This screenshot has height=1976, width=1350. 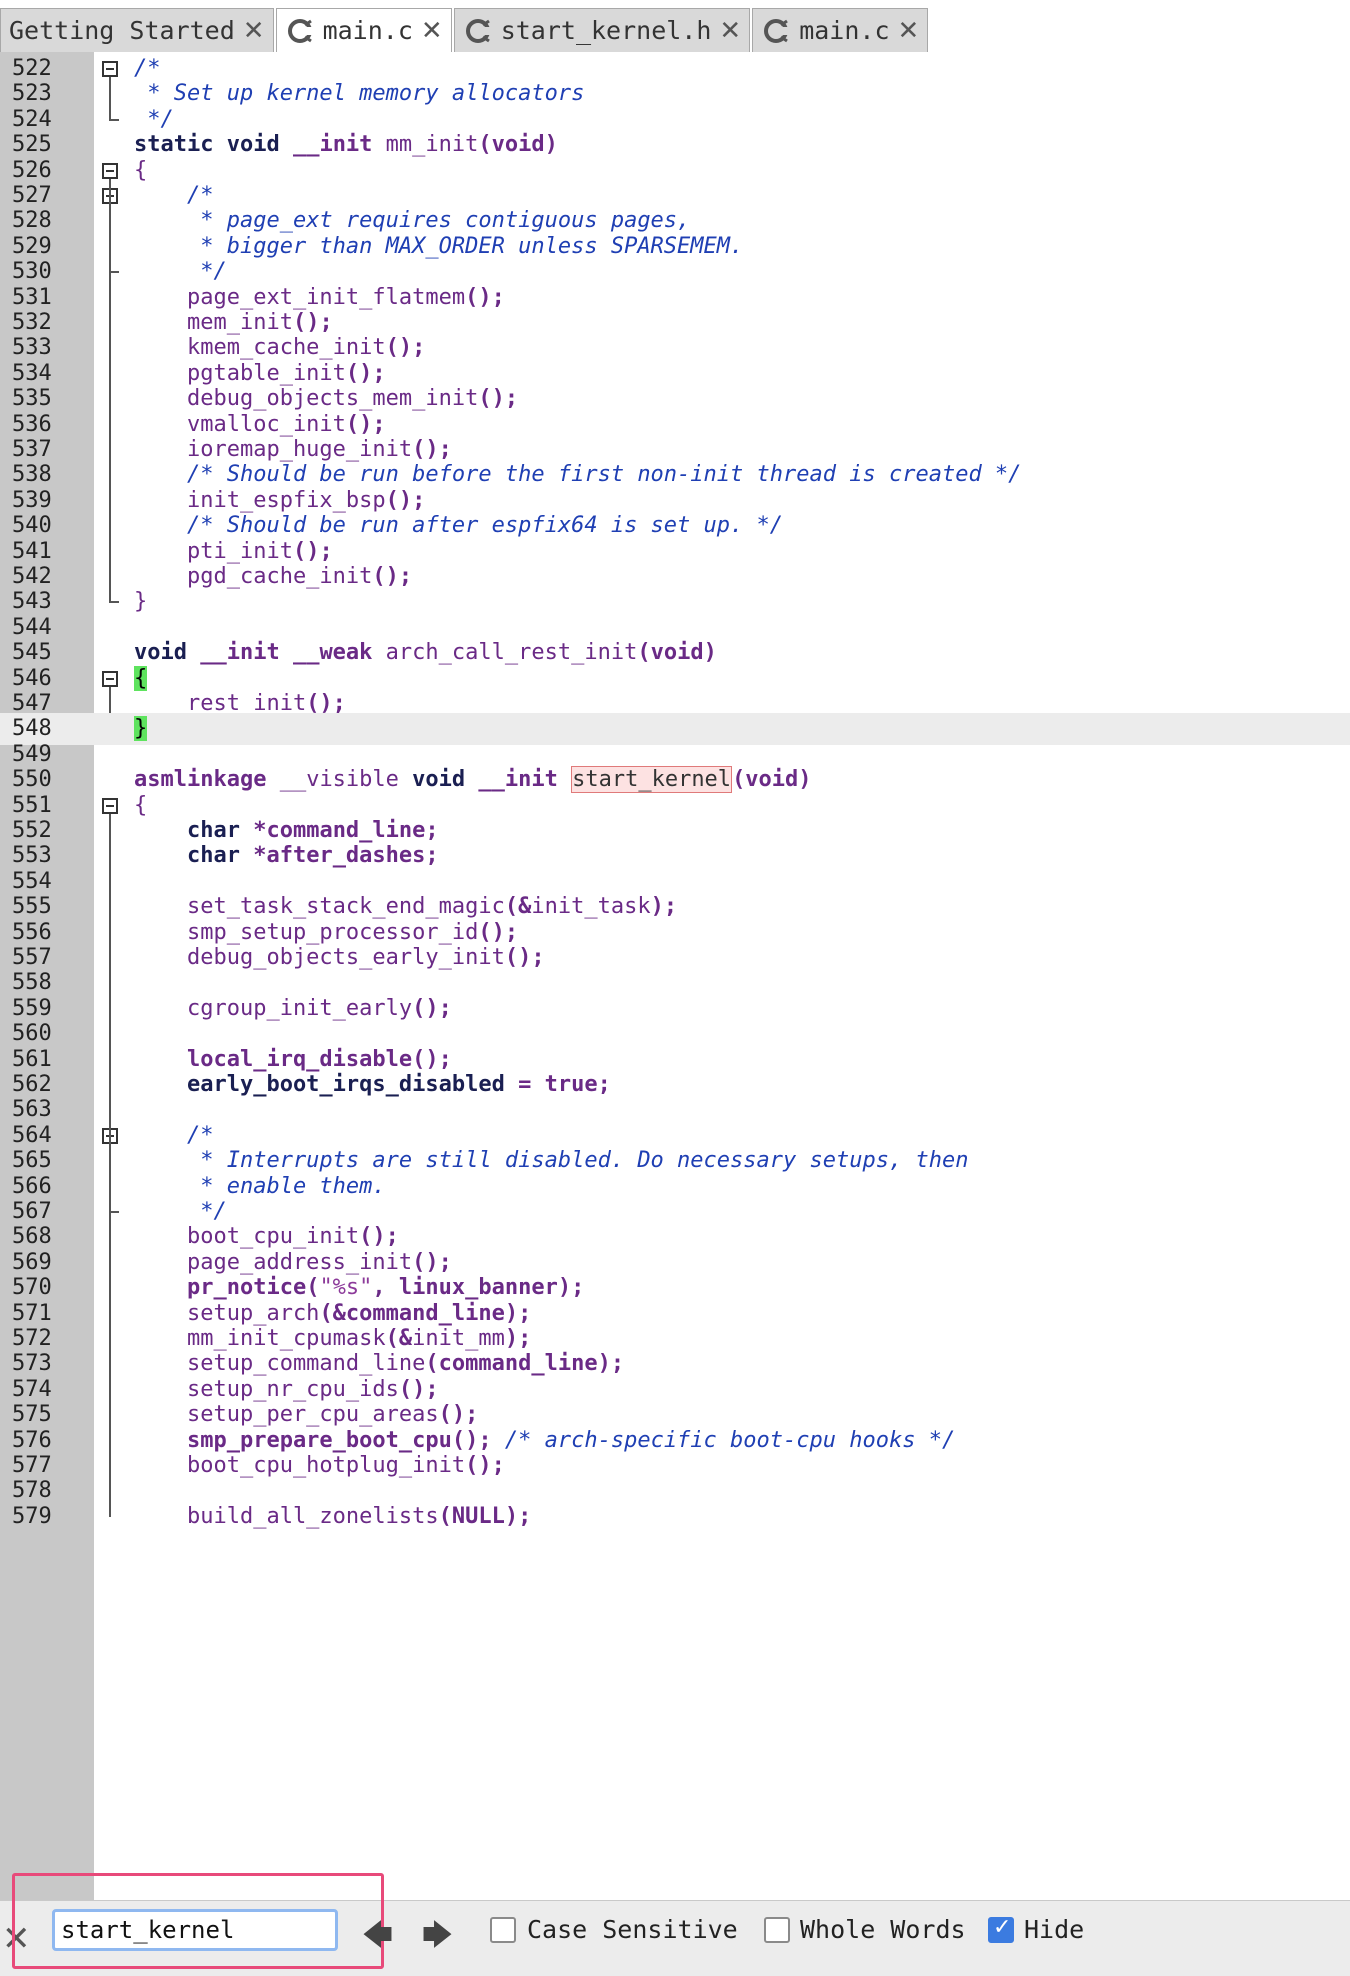 I want to click on code-token: pti_init, so click(x=213, y=551).